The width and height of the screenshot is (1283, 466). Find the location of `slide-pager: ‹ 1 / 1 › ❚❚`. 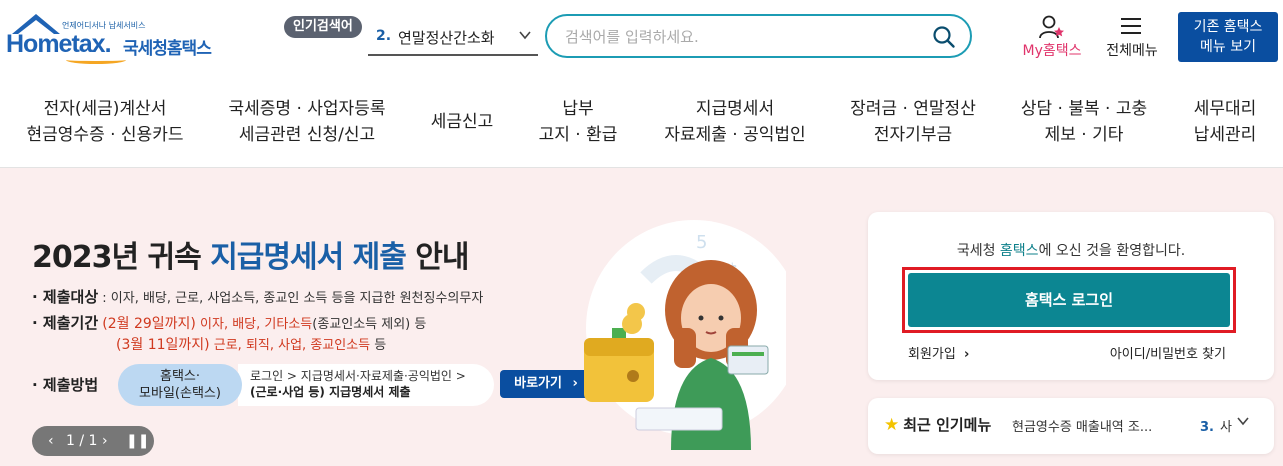

slide-pager: ‹ 1 / 1 › ❚❚ is located at coordinates (93, 441).